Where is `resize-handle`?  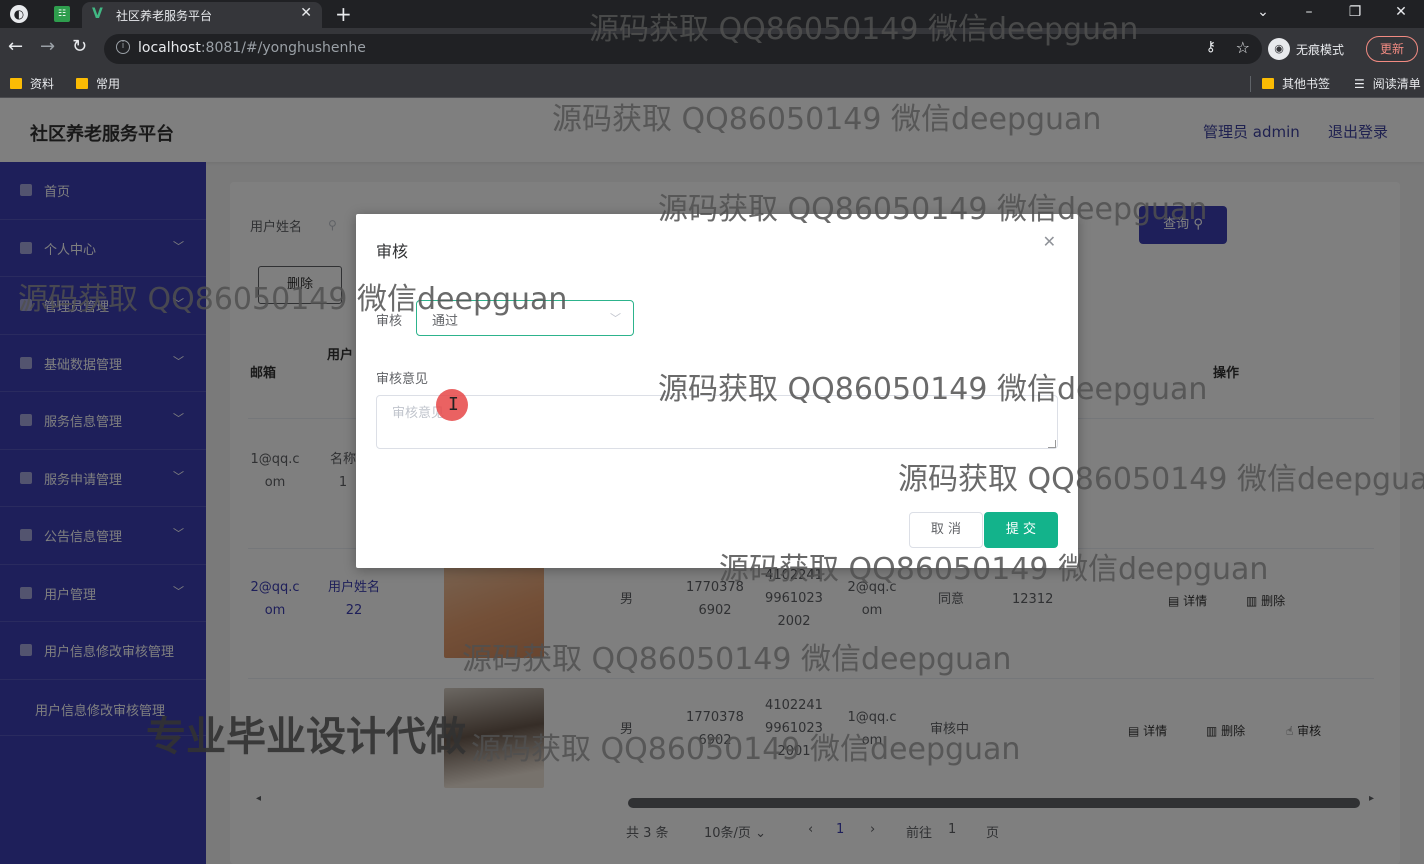 resize-handle is located at coordinates (1052, 444).